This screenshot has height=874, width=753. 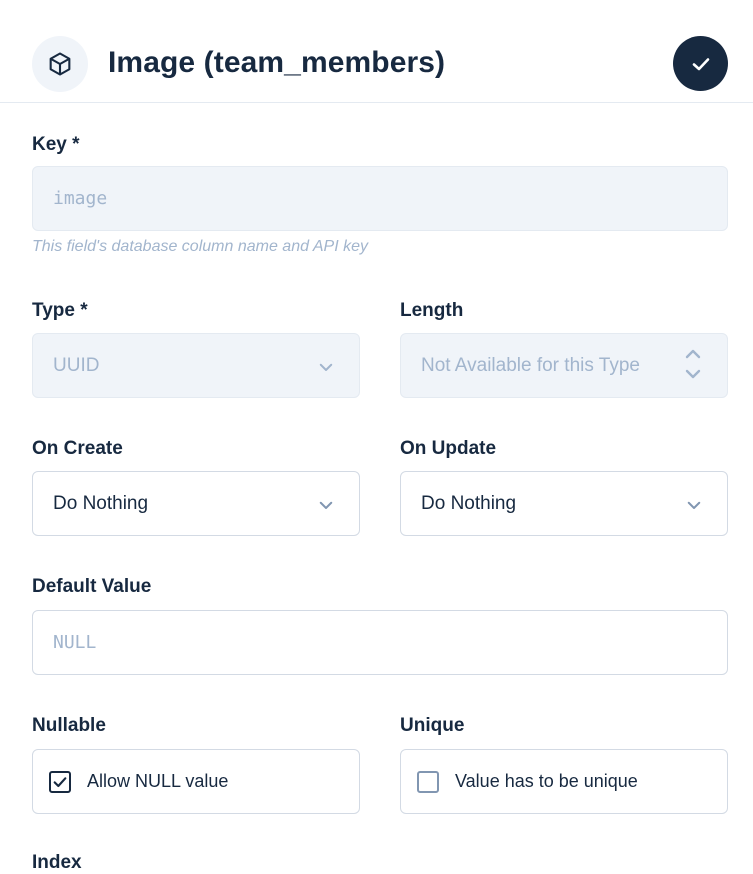 What do you see at coordinates (196, 365) in the screenshot?
I see `type-select: UUID` at bounding box center [196, 365].